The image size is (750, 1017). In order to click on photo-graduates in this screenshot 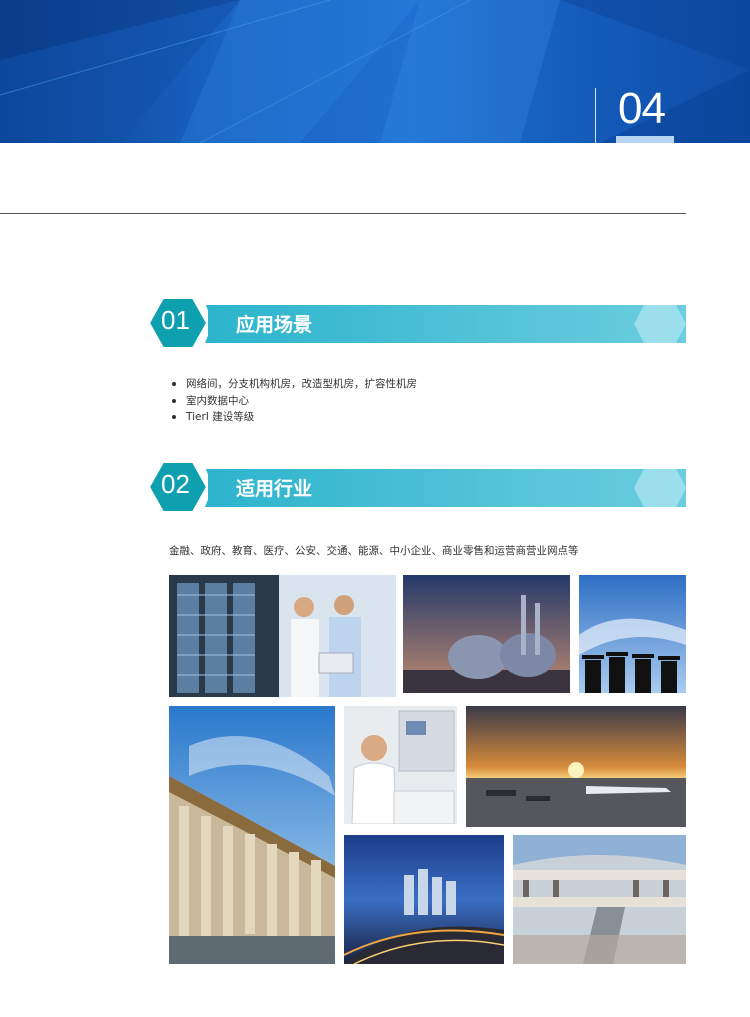, I will do `click(632, 634)`.